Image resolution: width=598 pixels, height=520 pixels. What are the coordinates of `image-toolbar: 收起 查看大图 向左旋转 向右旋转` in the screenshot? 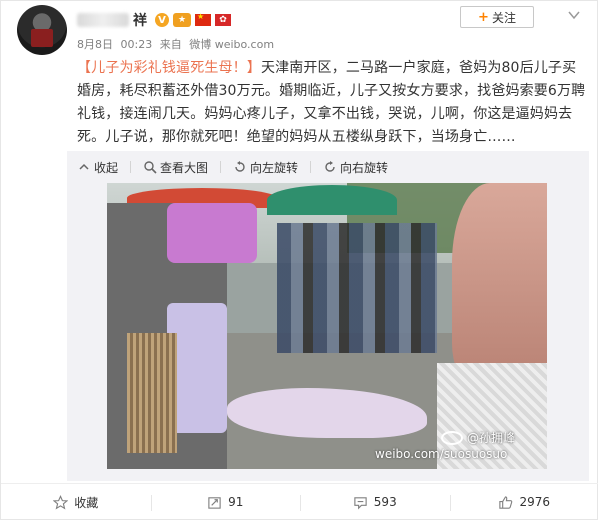 It's located at (238, 167).